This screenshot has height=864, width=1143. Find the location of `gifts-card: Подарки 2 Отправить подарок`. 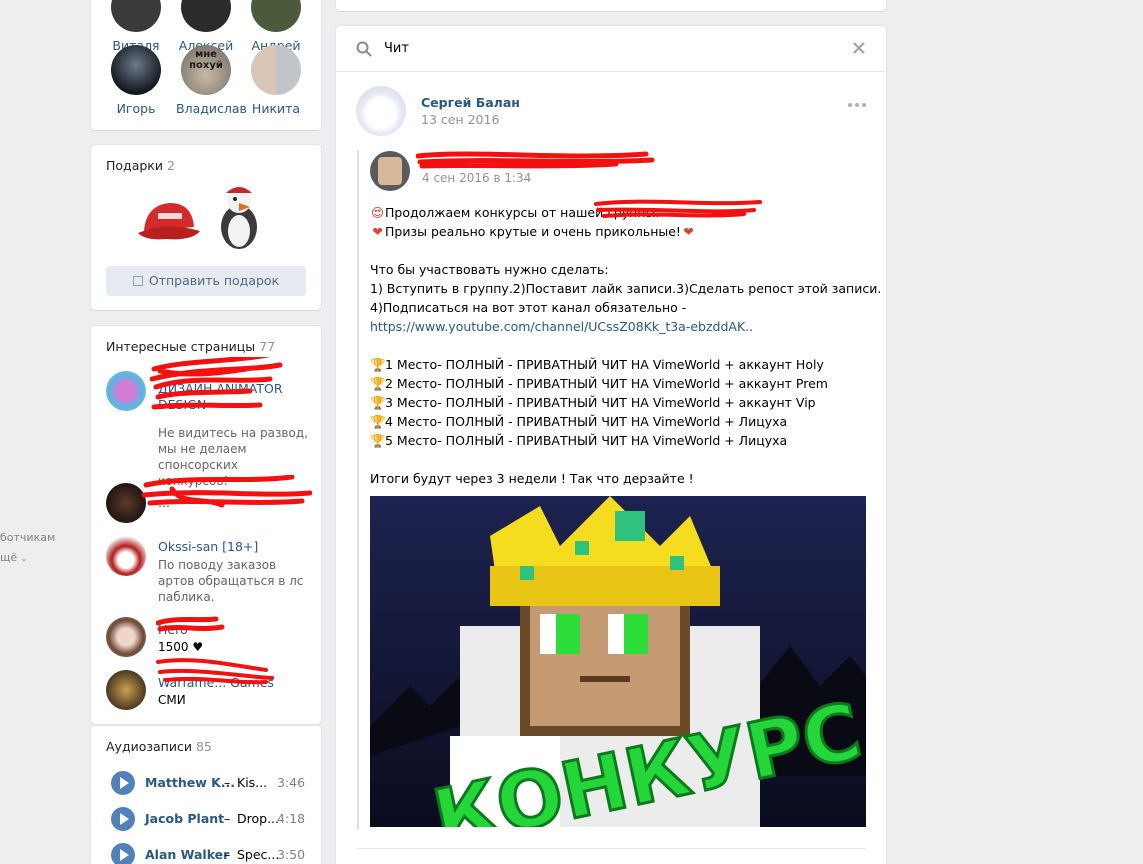

gifts-card: Подарки 2 Отправить подарок is located at coordinates (206, 227).